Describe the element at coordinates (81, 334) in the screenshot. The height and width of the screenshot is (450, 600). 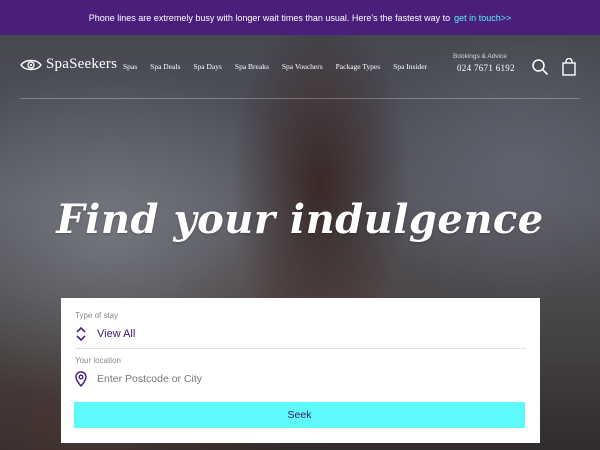
I see `chevron-updown-icon` at that location.